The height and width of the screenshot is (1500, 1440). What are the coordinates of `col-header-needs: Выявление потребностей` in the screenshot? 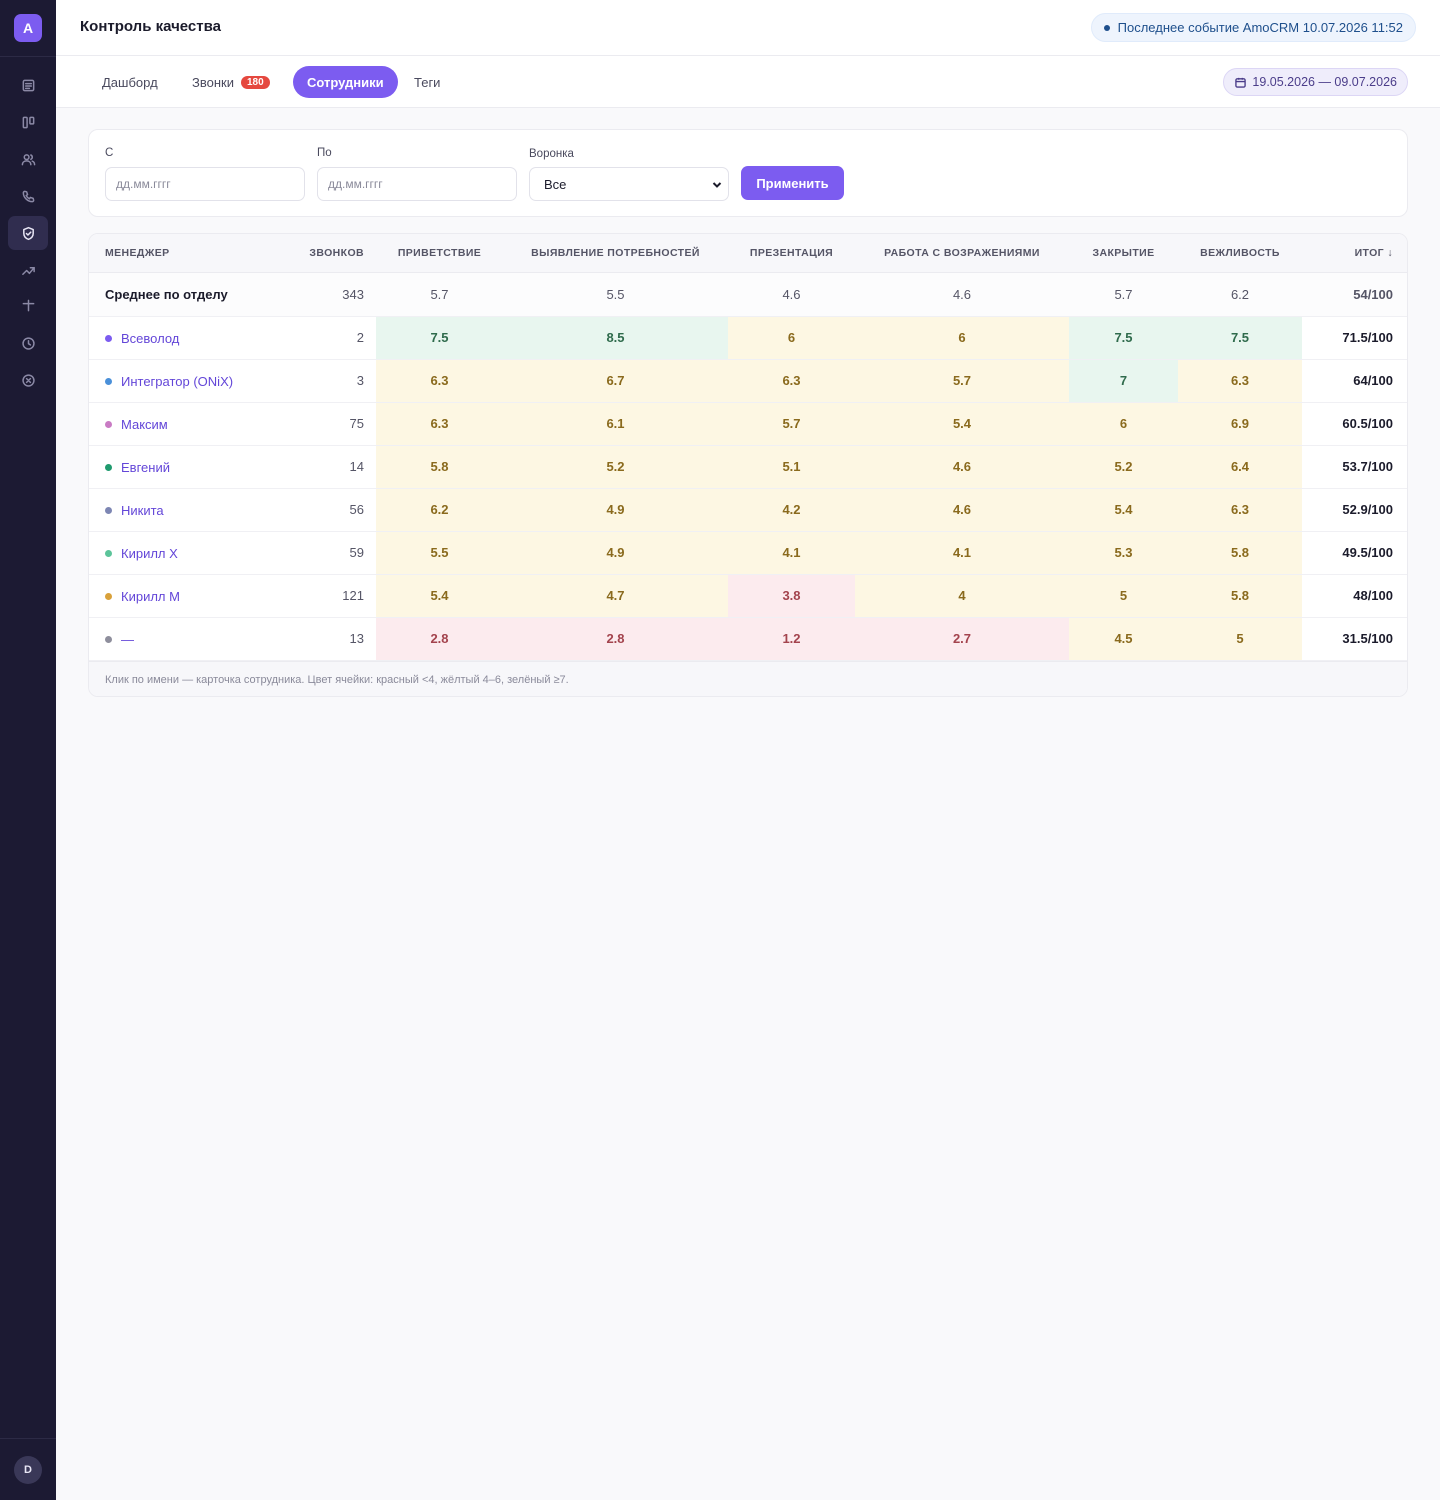 It's located at (615, 253).